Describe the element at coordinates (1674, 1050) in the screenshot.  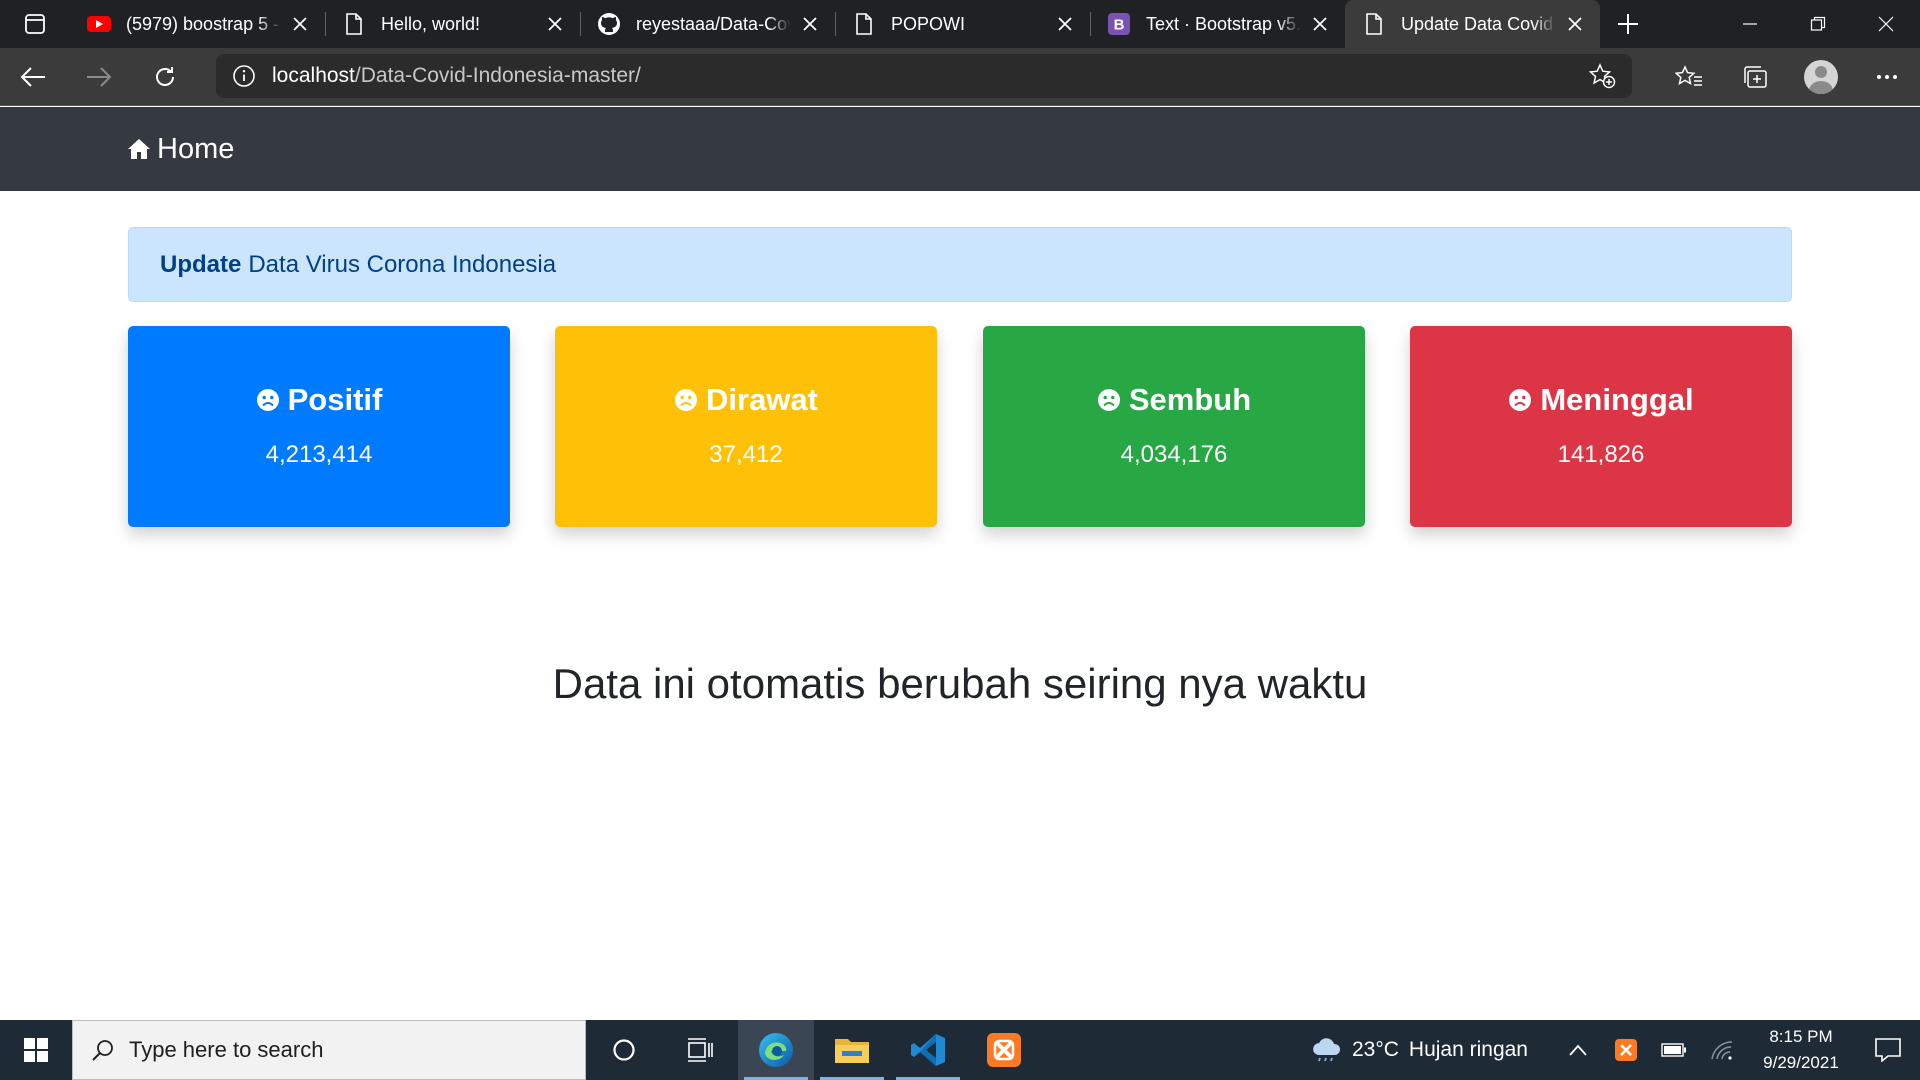
I see `battery-button` at that location.